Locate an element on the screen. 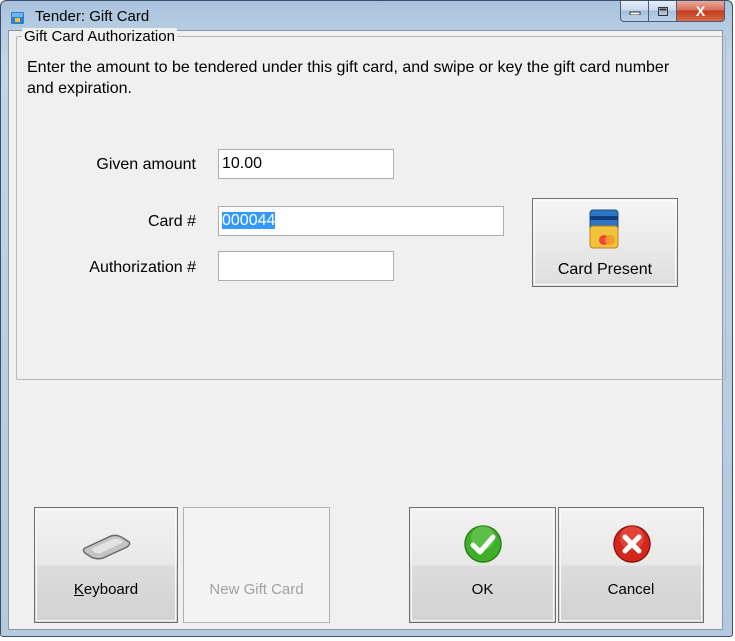 The height and width of the screenshot is (641, 735). ok-label: OK is located at coordinates (482, 589).